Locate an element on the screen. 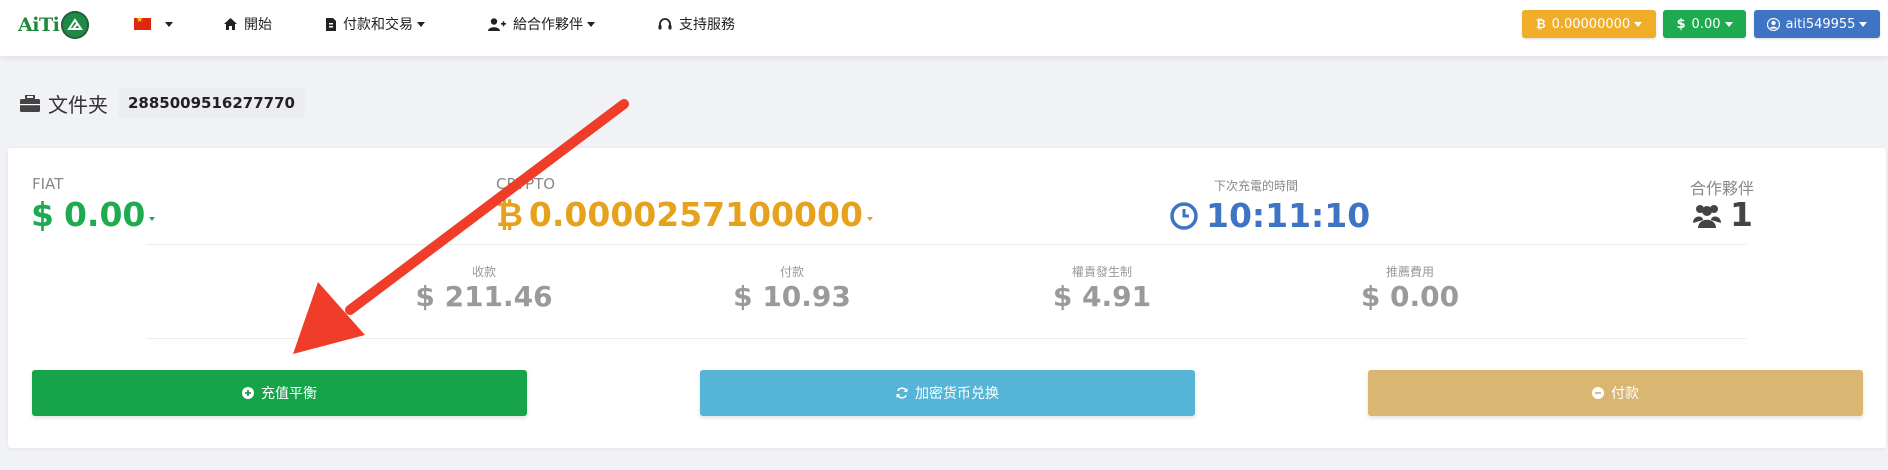  nav-item-label: 付款和交易 is located at coordinates (378, 25).